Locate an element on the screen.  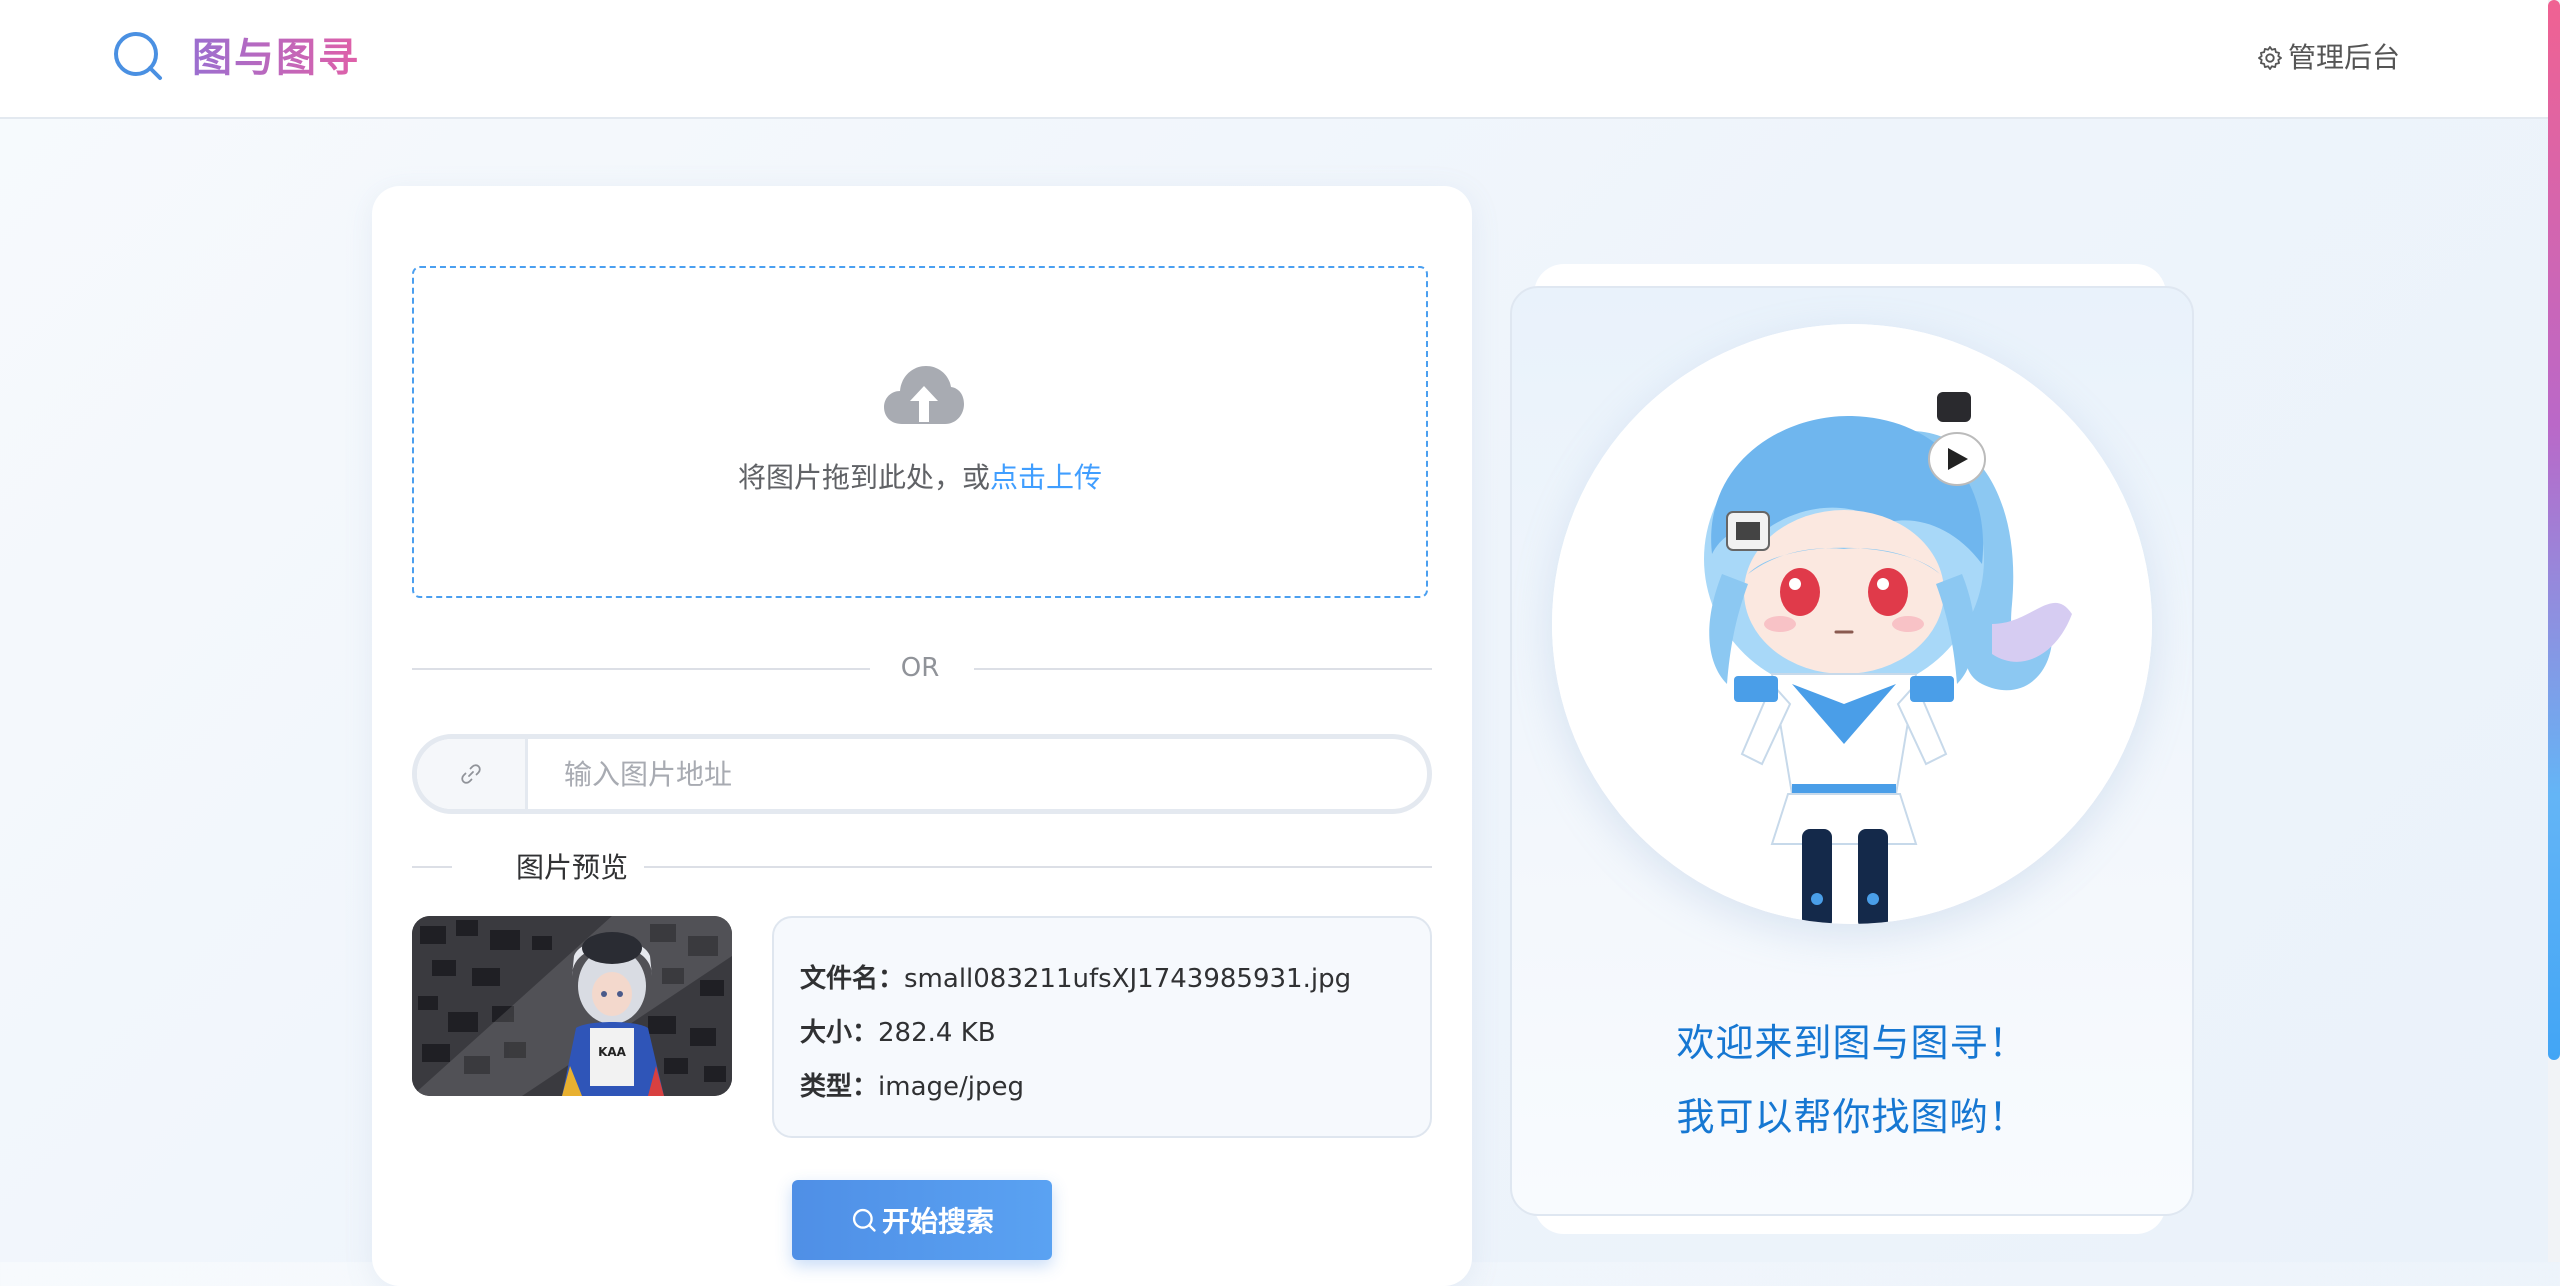
welcome-line-2: 我可以帮你找图哟！ is located at coordinates (1852, 1117).